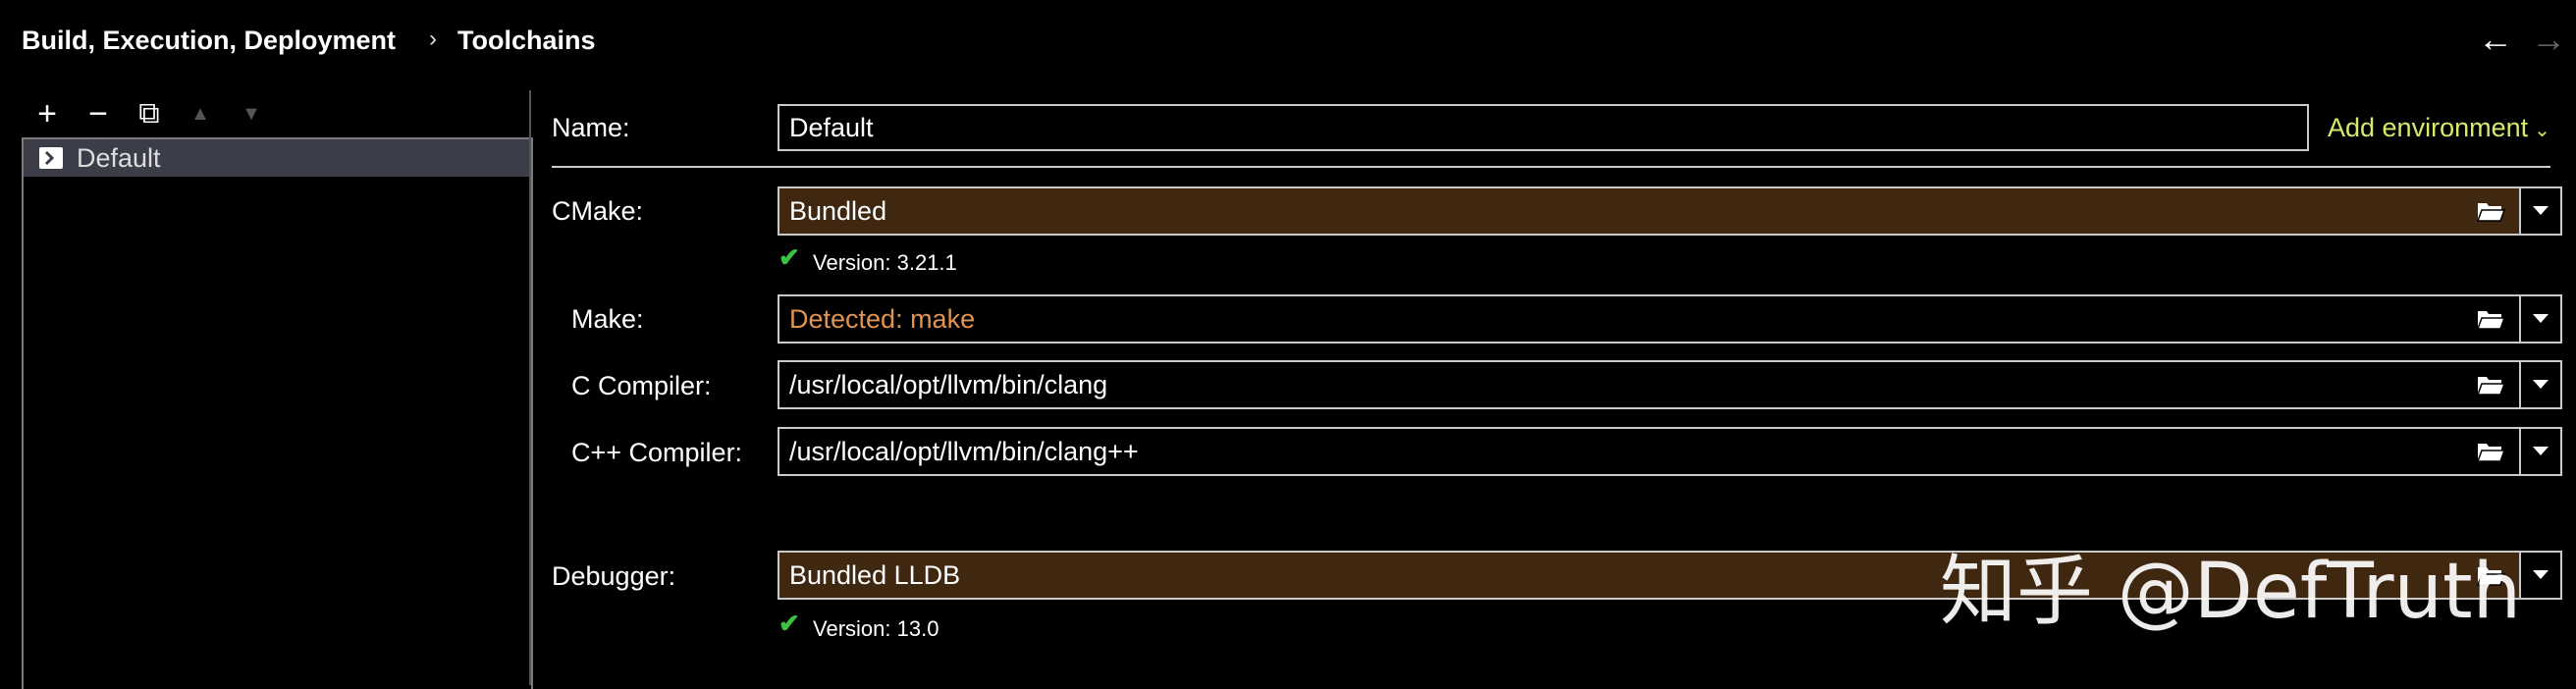 This screenshot has height=689, width=2576. I want to click on add-icon: +, so click(47, 114).